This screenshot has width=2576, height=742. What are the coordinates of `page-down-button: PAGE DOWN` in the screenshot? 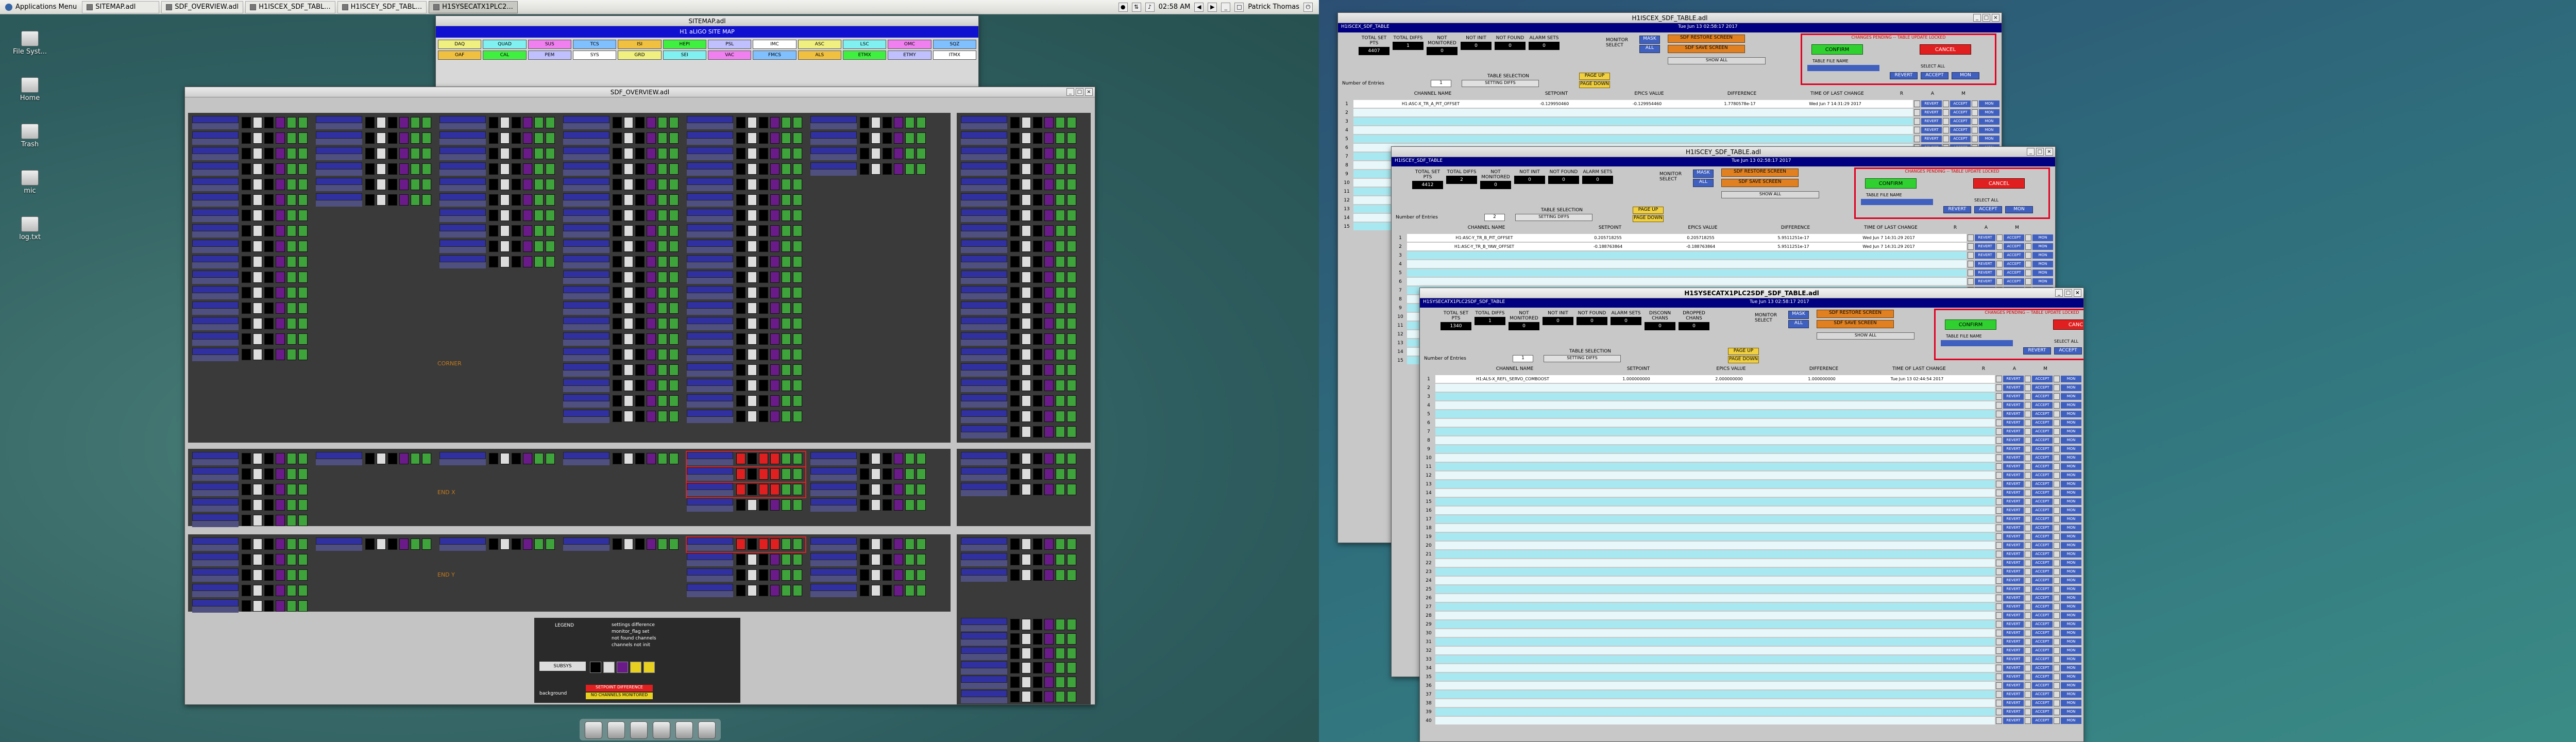 It's located at (1648, 218).